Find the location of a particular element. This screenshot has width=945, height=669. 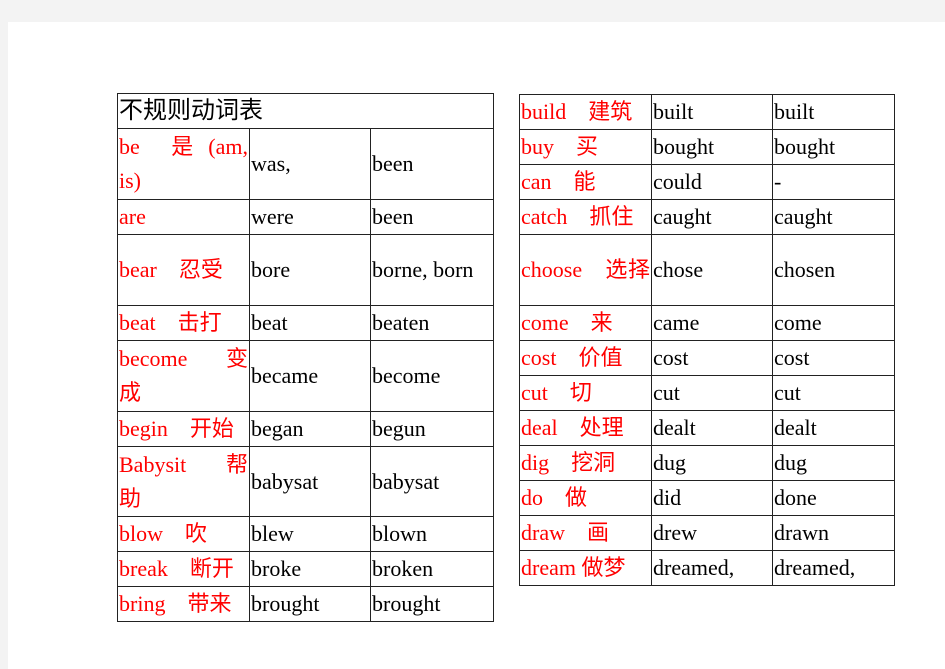

verb-cell: buy 买 is located at coordinates (585, 147).